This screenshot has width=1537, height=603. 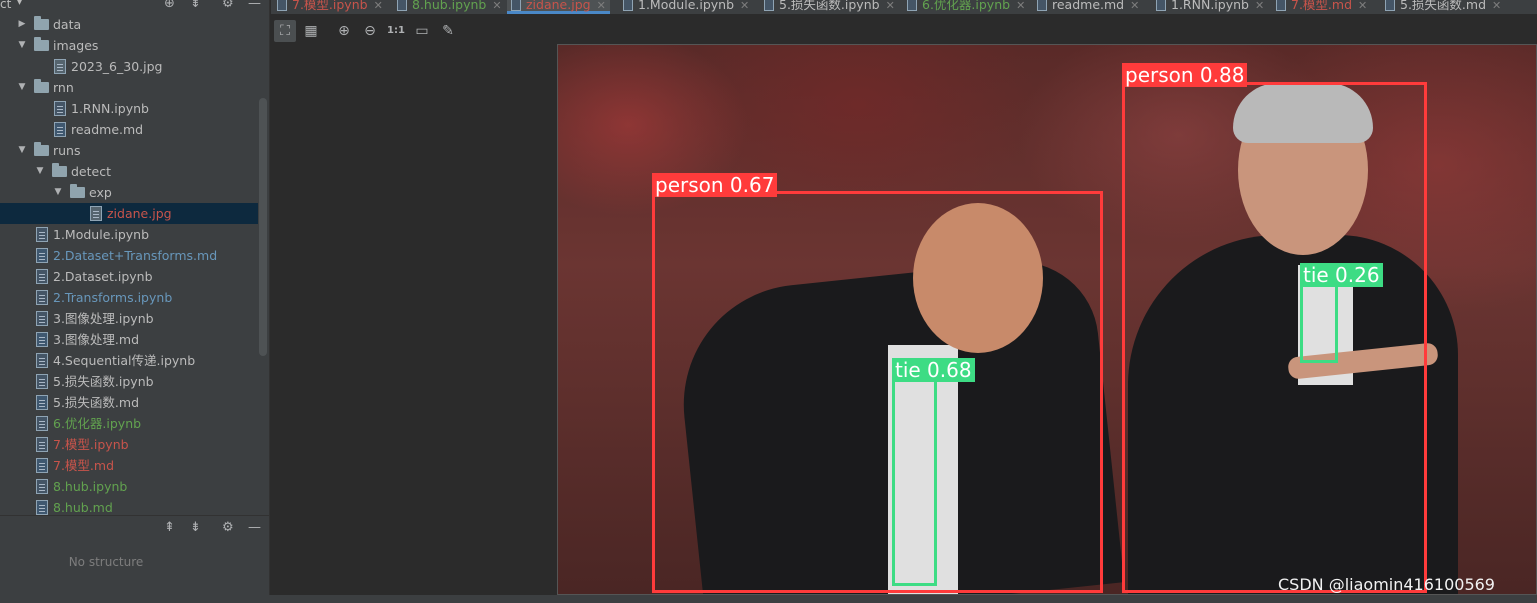 What do you see at coordinates (263, 227) in the screenshot?
I see `tree-scrollbar` at bounding box center [263, 227].